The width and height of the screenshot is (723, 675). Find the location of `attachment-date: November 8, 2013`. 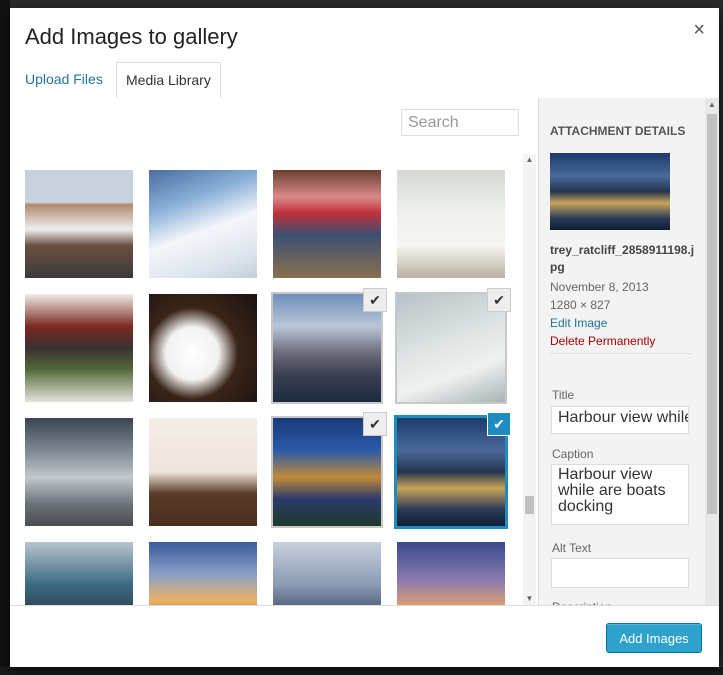

attachment-date: November 8, 2013 is located at coordinates (599, 287).